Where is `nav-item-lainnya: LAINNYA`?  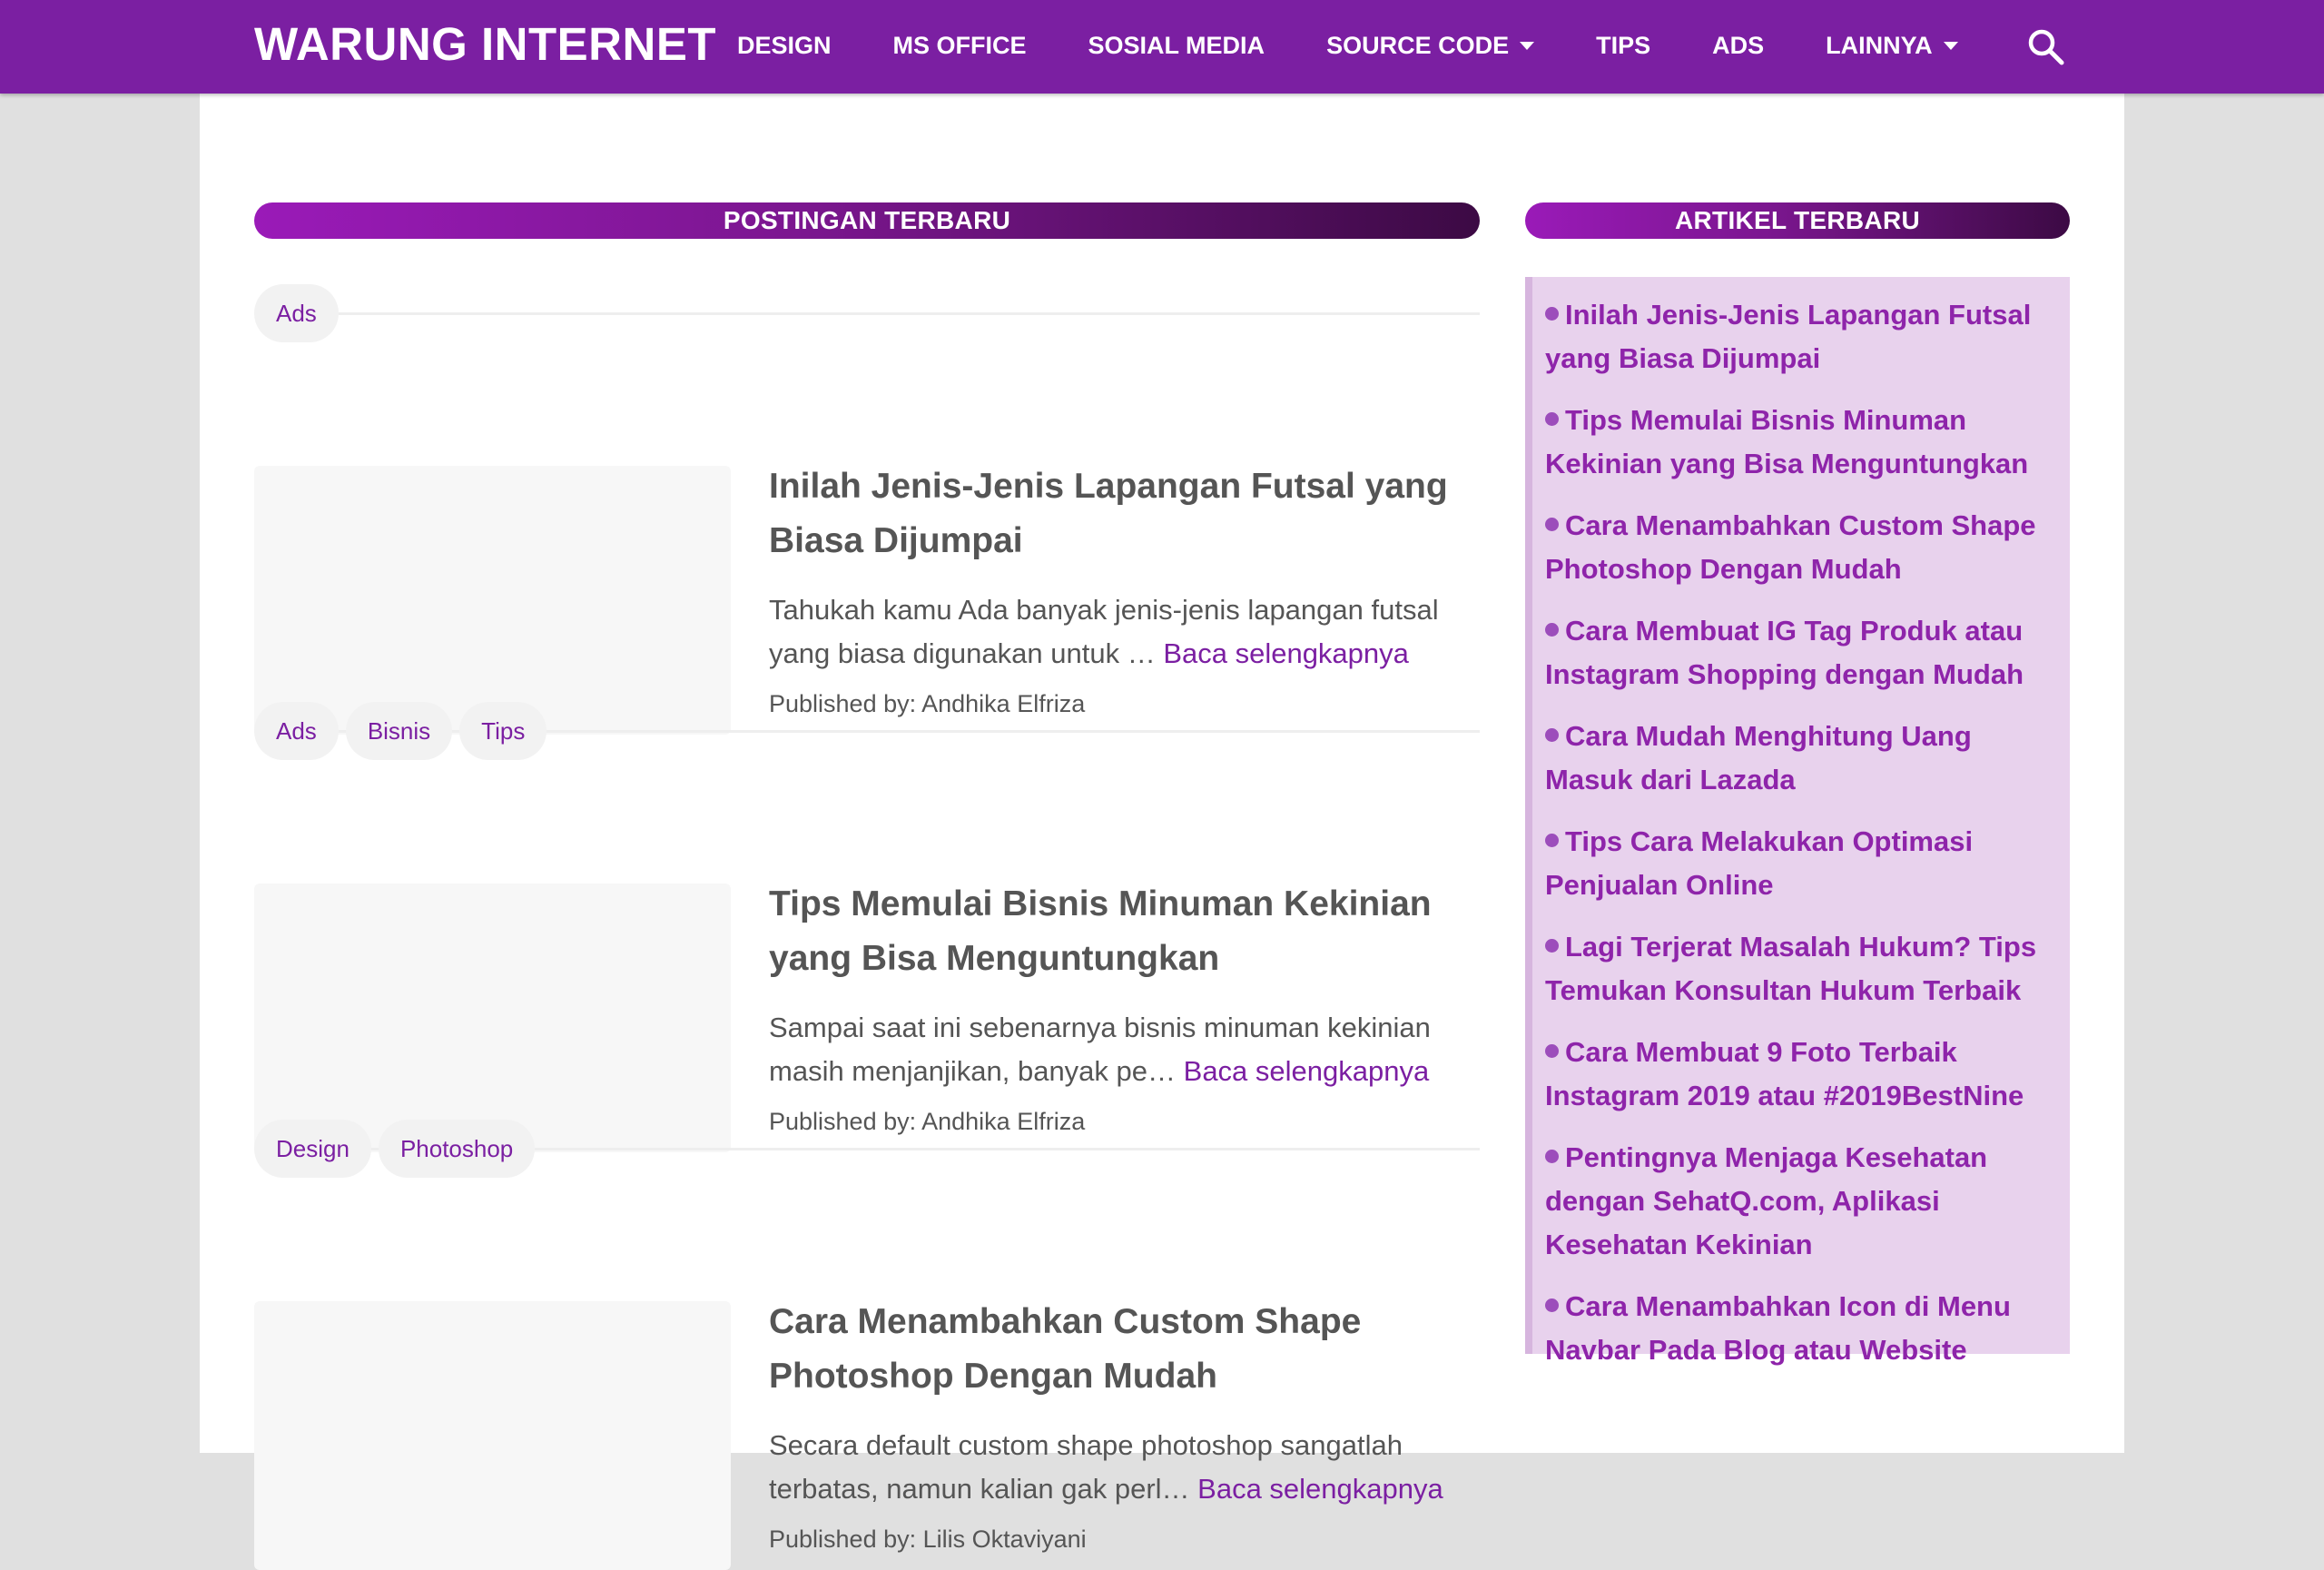
nav-item-lainnya: LAINNYA is located at coordinates (1892, 46).